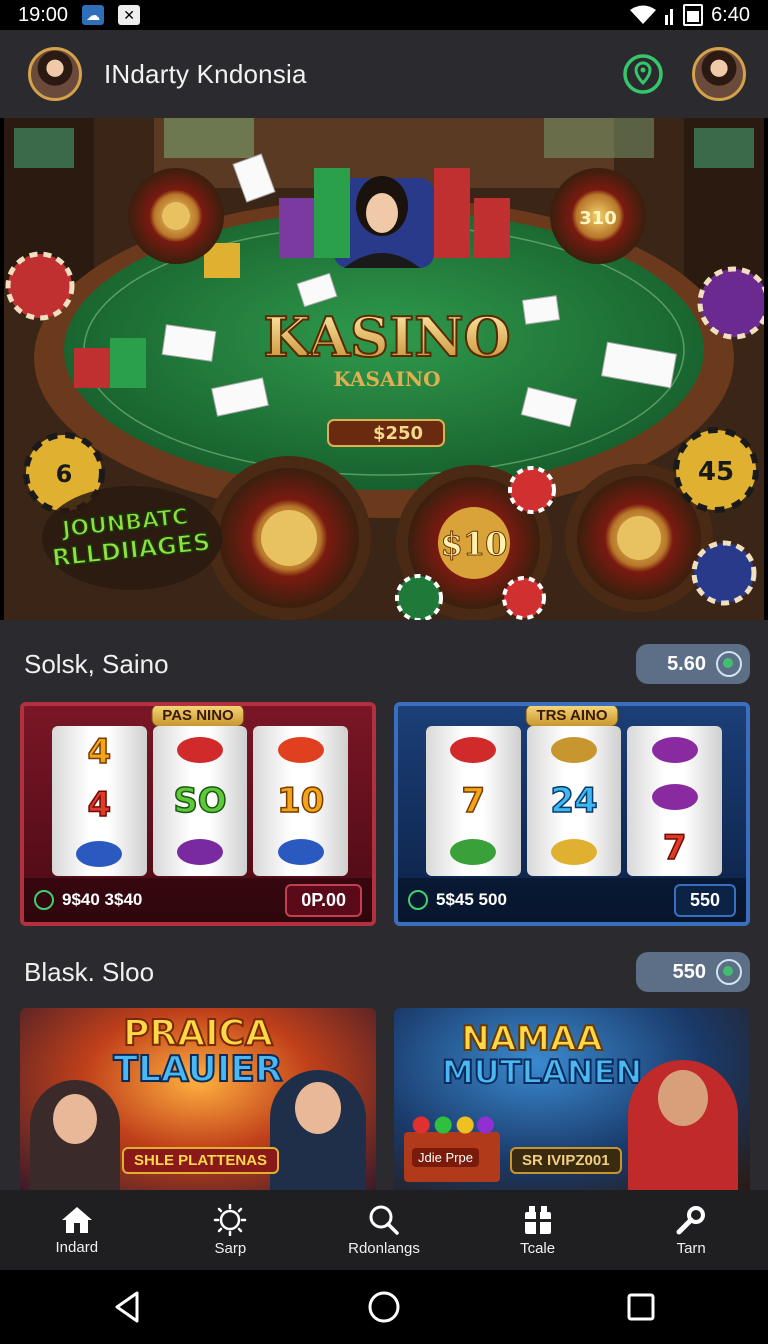 Image resolution: width=768 pixels, height=1344 pixels. I want to click on reel-symbol: 24, so click(574, 800).